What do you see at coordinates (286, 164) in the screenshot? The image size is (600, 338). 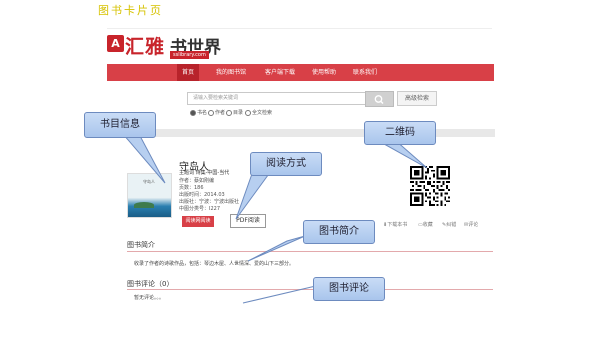 I see `callout-reading-mode: 阅读方式` at bounding box center [286, 164].